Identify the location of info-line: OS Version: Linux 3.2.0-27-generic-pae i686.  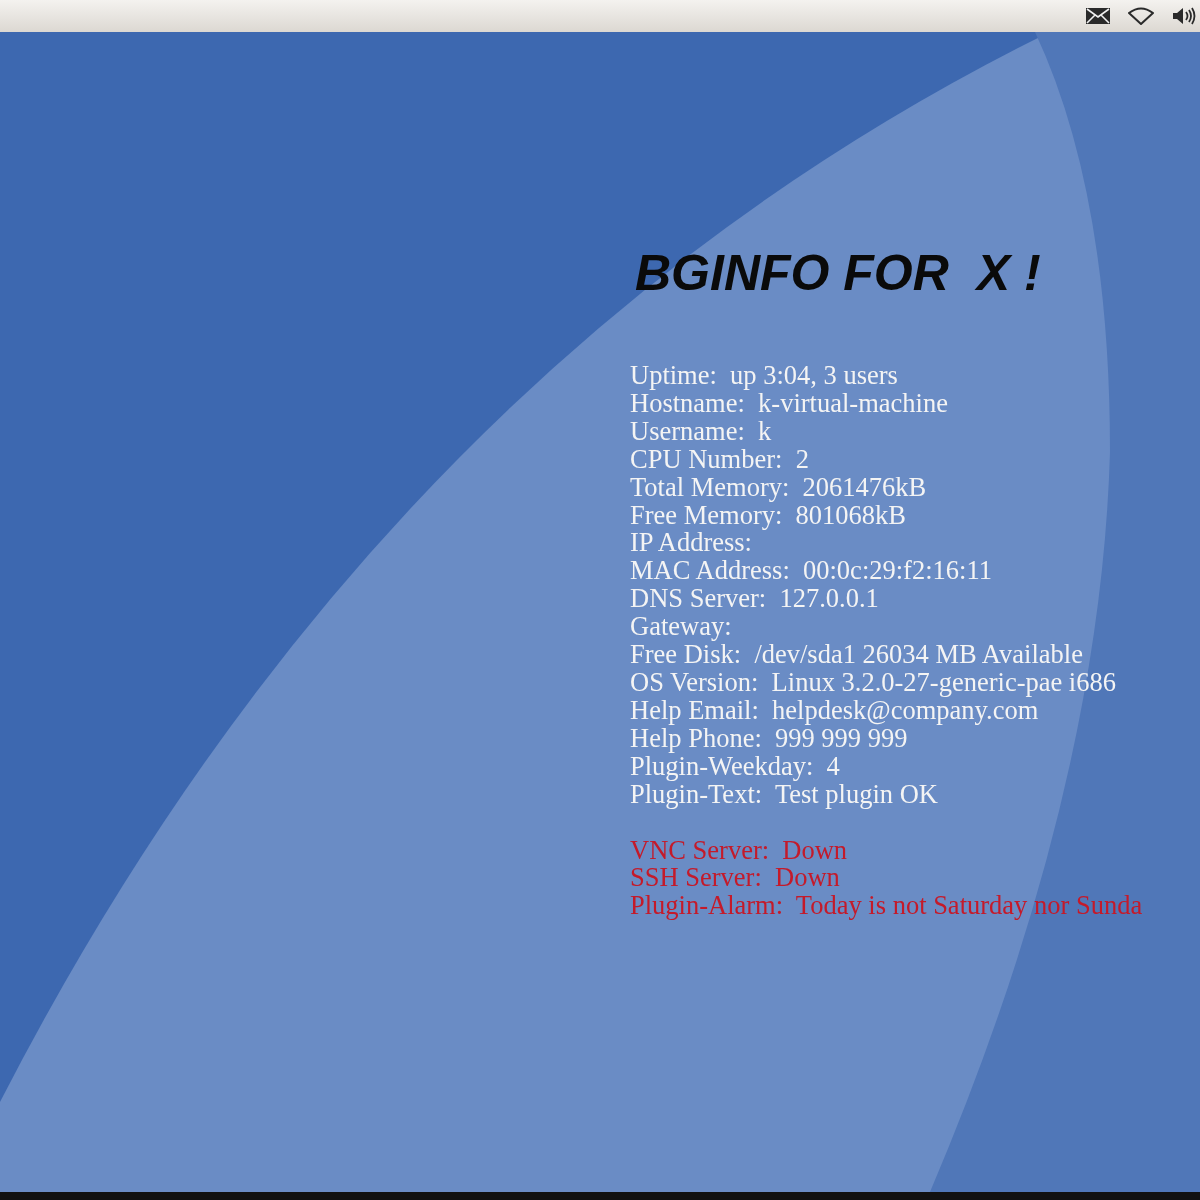
(873, 682).